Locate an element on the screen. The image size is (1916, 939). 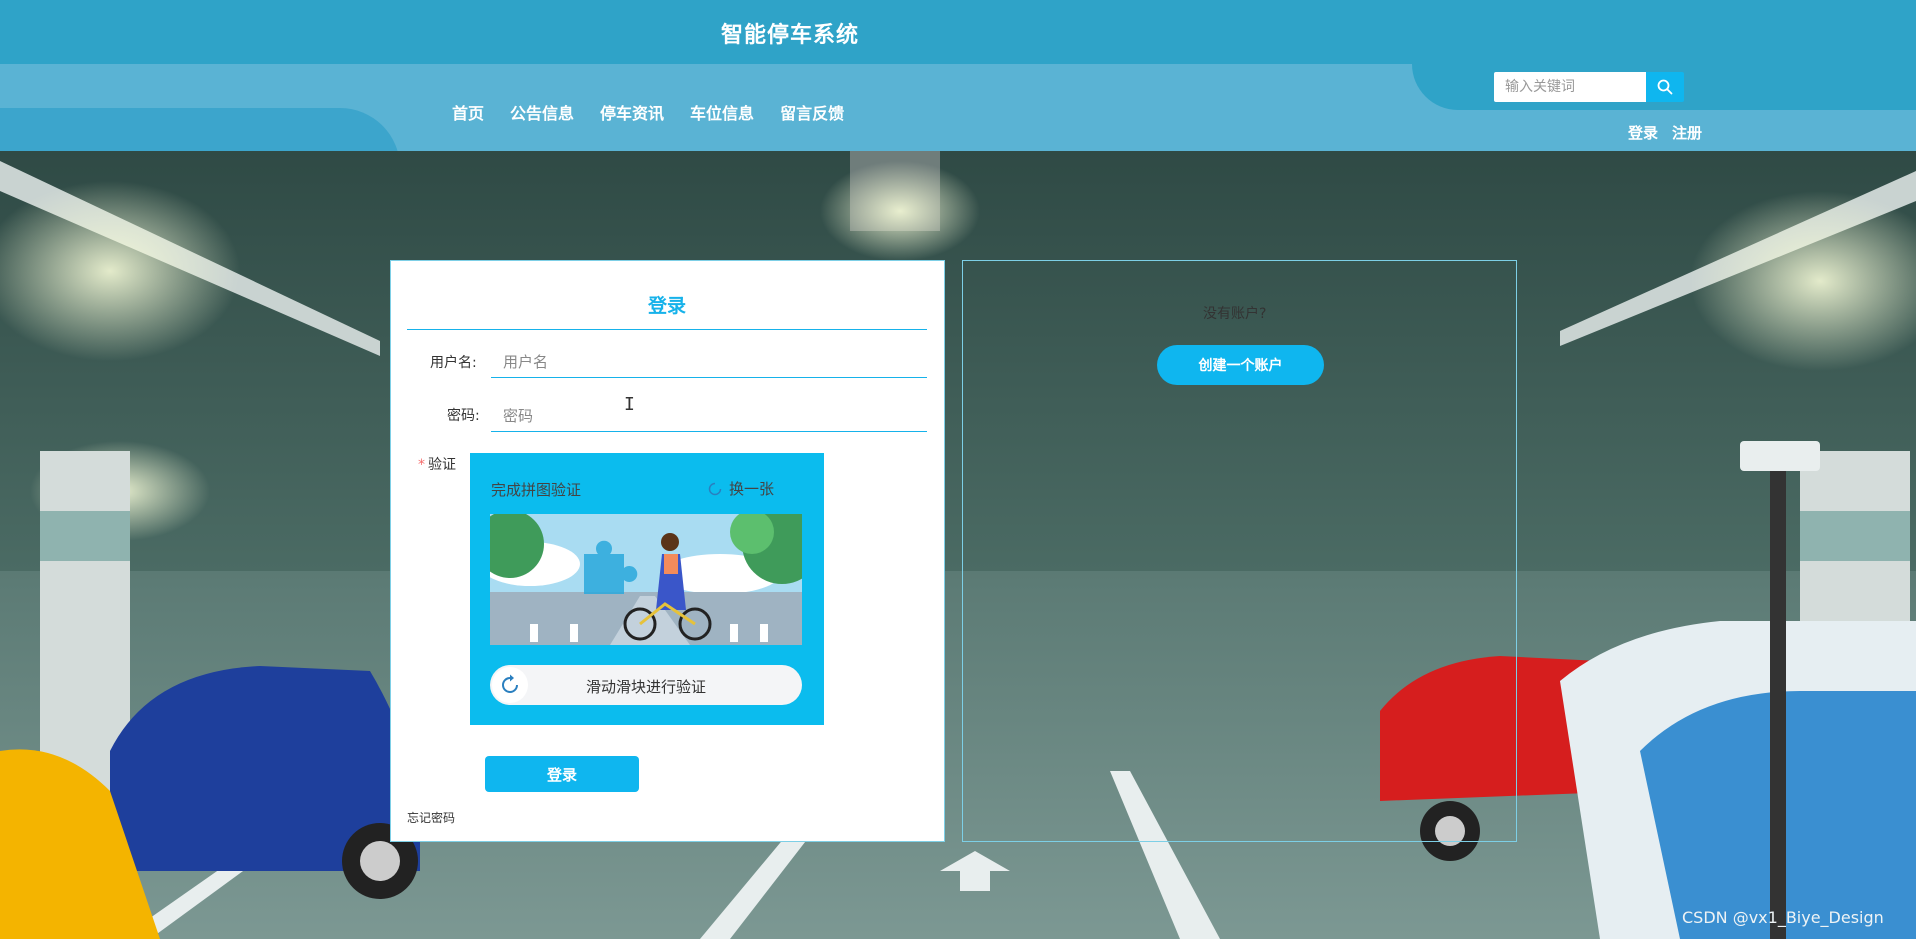
nav-item-announcements: 公告信息 is located at coordinates (542, 112).